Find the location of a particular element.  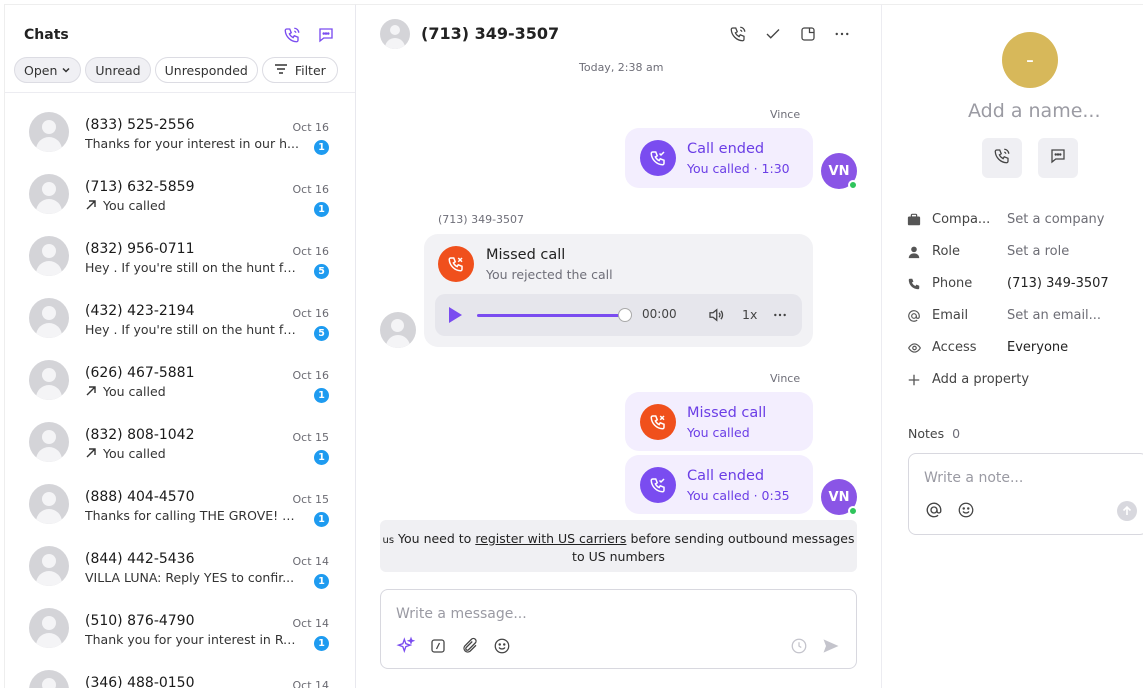

filter-button: Filter is located at coordinates (299, 70).